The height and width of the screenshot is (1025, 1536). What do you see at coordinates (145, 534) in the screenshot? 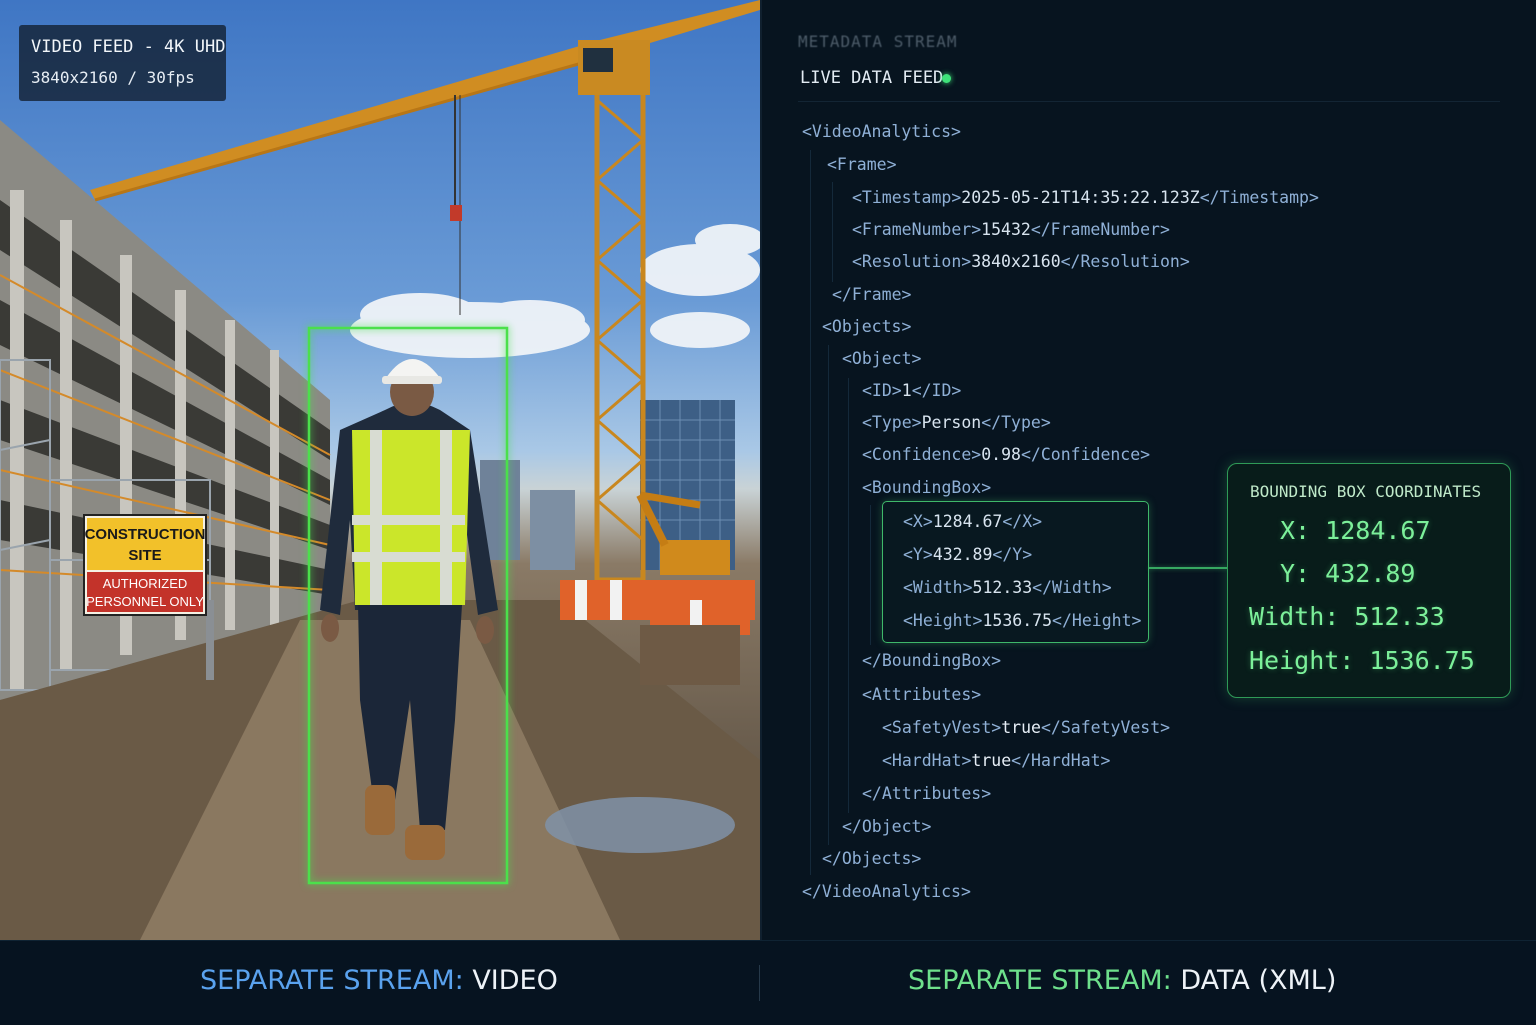
I see `sign-text-construction: CONSTRUCTION` at bounding box center [145, 534].